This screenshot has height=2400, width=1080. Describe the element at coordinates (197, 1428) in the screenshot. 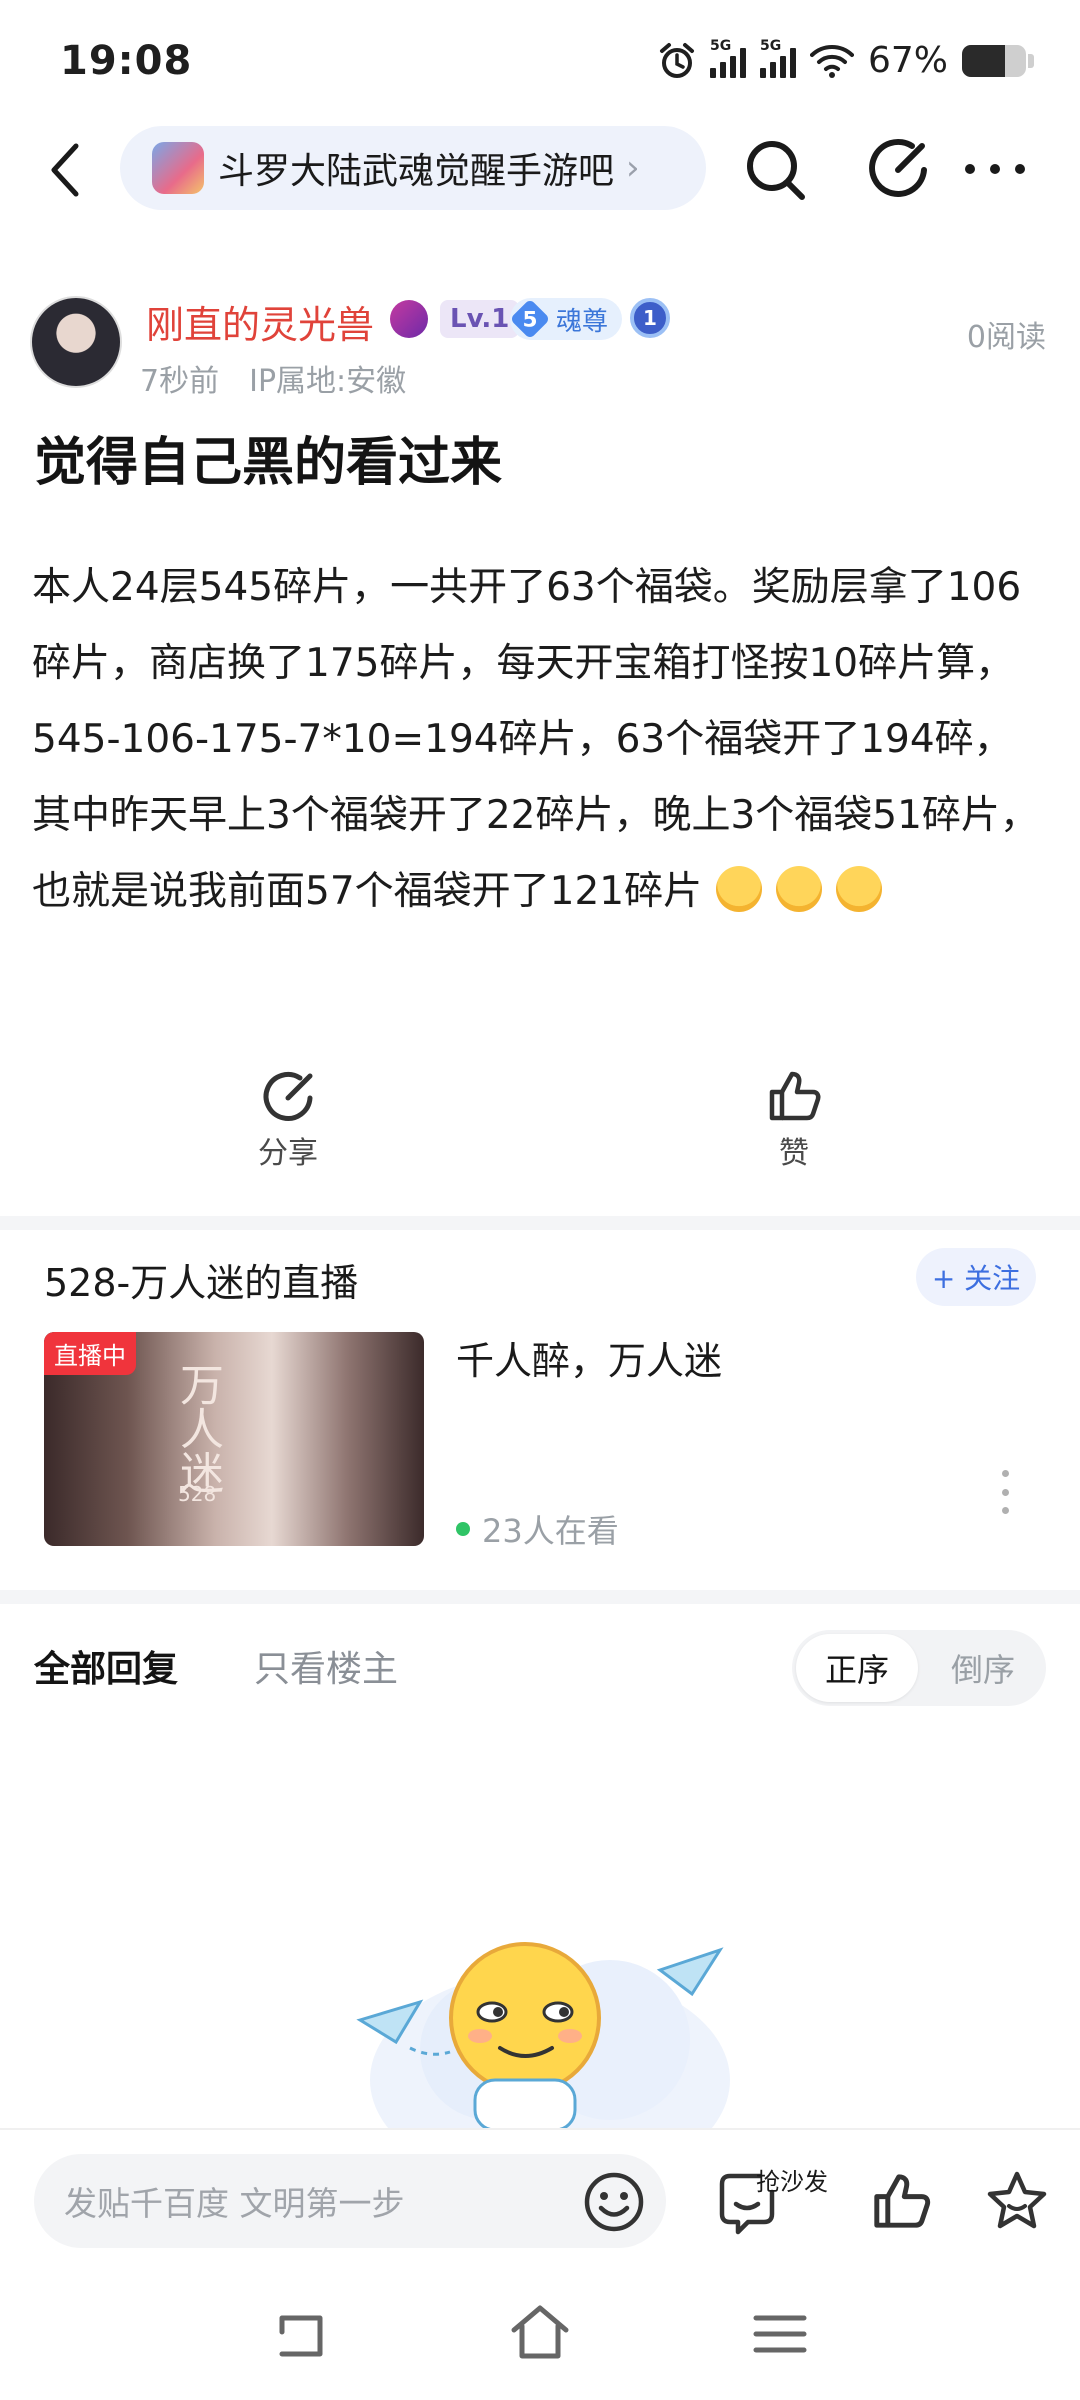

I see `thumbnail-caption: 万人迷` at that location.